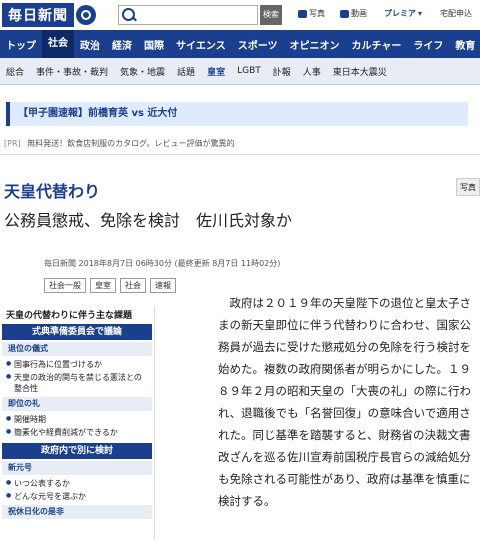 This screenshot has width=480, height=540. Describe the element at coordinates (77, 364) in the screenshot. I see `sidebar-item: 国事行為に位置づけるか` at that location.